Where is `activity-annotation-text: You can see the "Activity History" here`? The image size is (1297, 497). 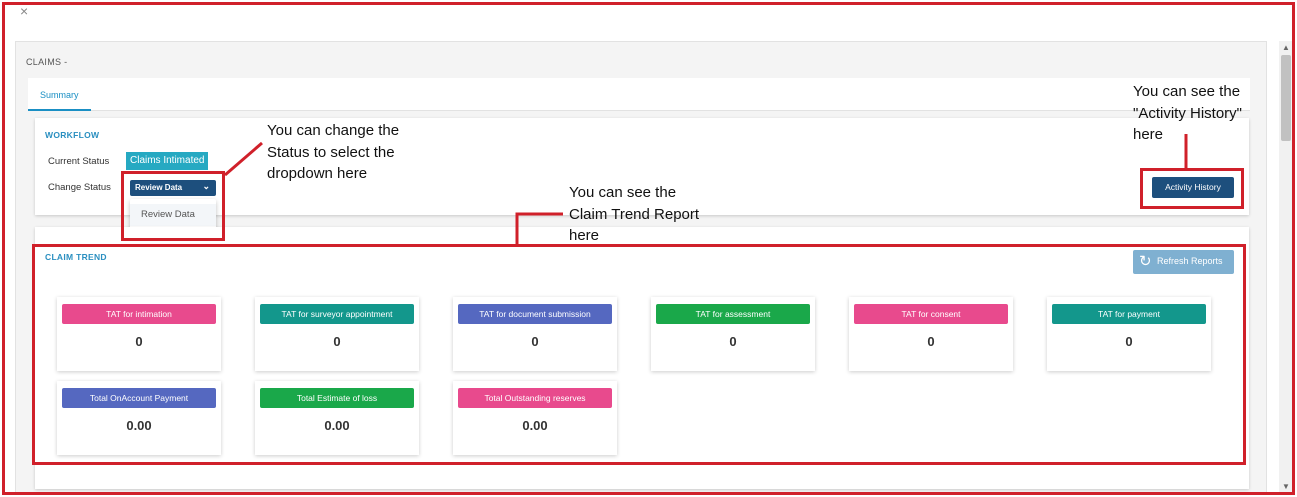
activity-annotation-text: You can see the "Activity History" here is located at coordinates (1187, 113).